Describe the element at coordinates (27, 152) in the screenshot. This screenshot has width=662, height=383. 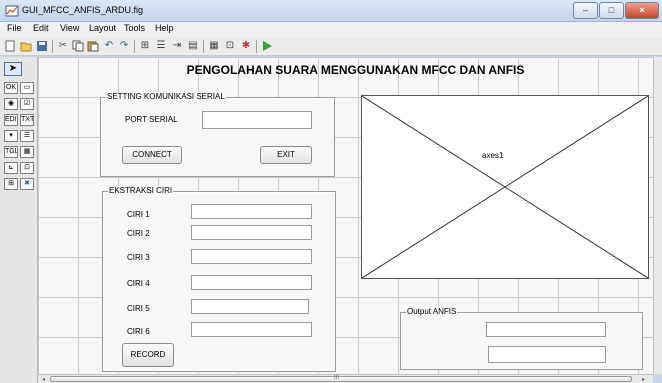
I see `table-icon: ▦` at that location.